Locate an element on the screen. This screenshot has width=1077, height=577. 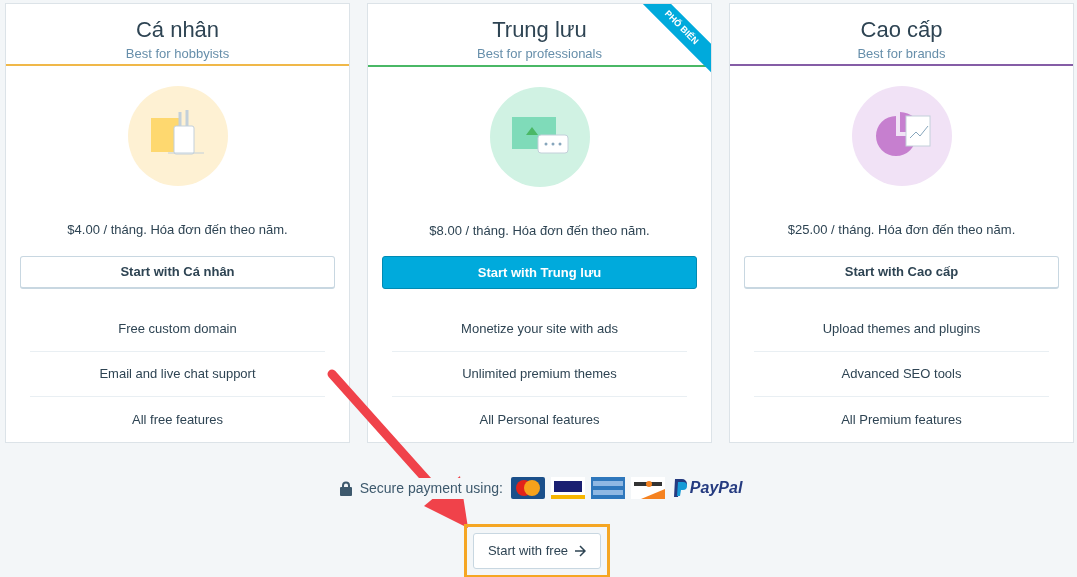
start-plan-button: Start with Cao cấp is located at coordinates (901, 272).